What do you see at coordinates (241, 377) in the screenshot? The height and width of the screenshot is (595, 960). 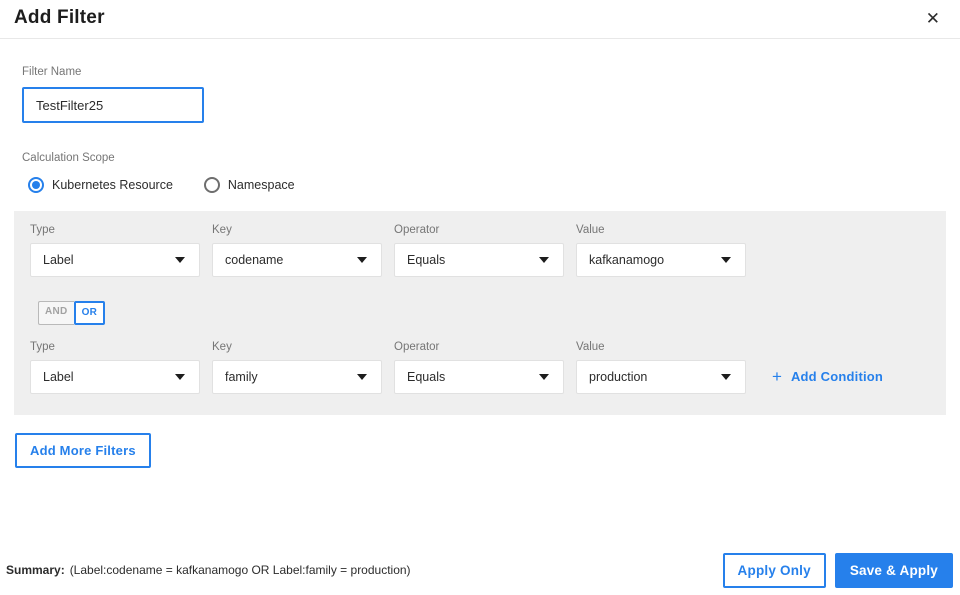 I see `key-dropdown-value: family` at bounding box center [241, 377].